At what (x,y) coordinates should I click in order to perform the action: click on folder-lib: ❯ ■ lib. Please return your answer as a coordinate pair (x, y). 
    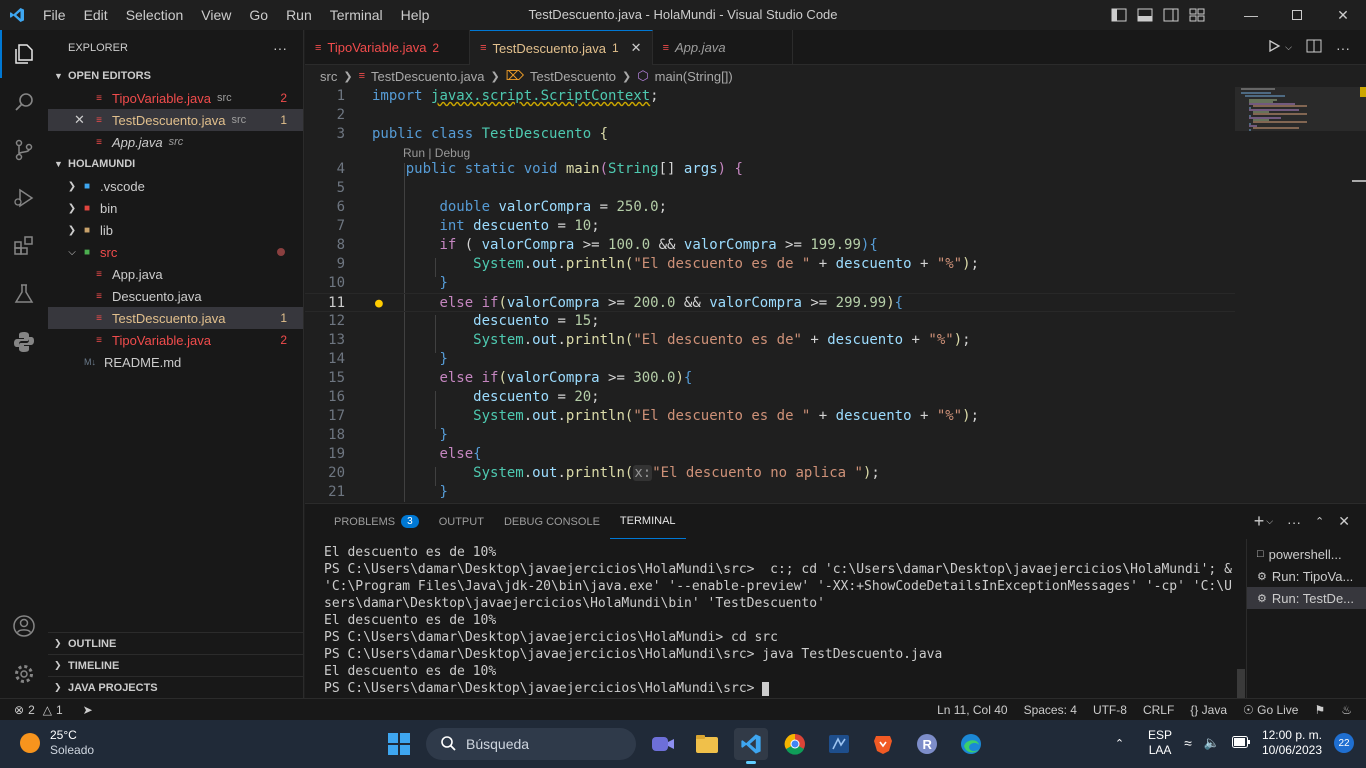
    Looking at the image, I should click on (175, 230).